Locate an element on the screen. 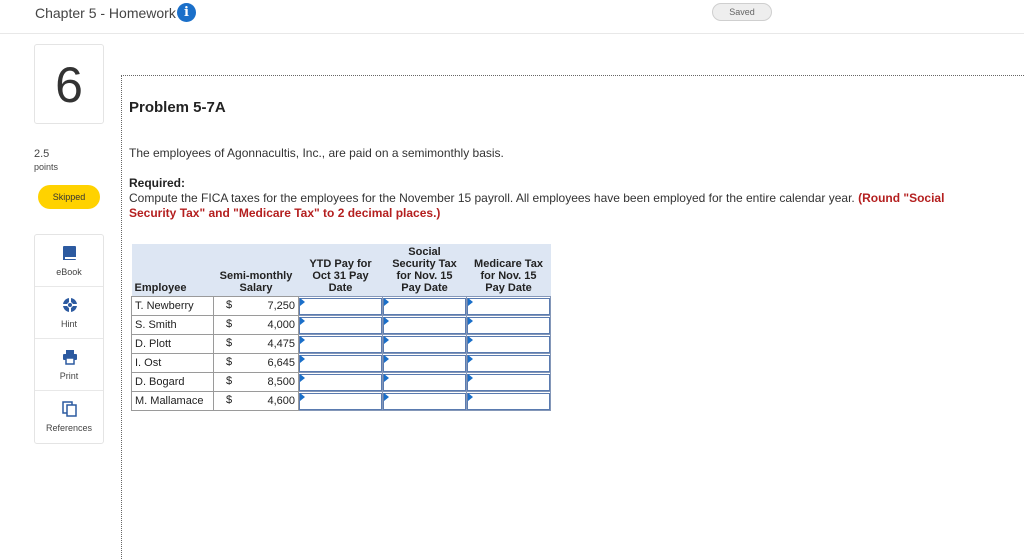  salary-cell: $4,475 is located at coordinates (256, 344).